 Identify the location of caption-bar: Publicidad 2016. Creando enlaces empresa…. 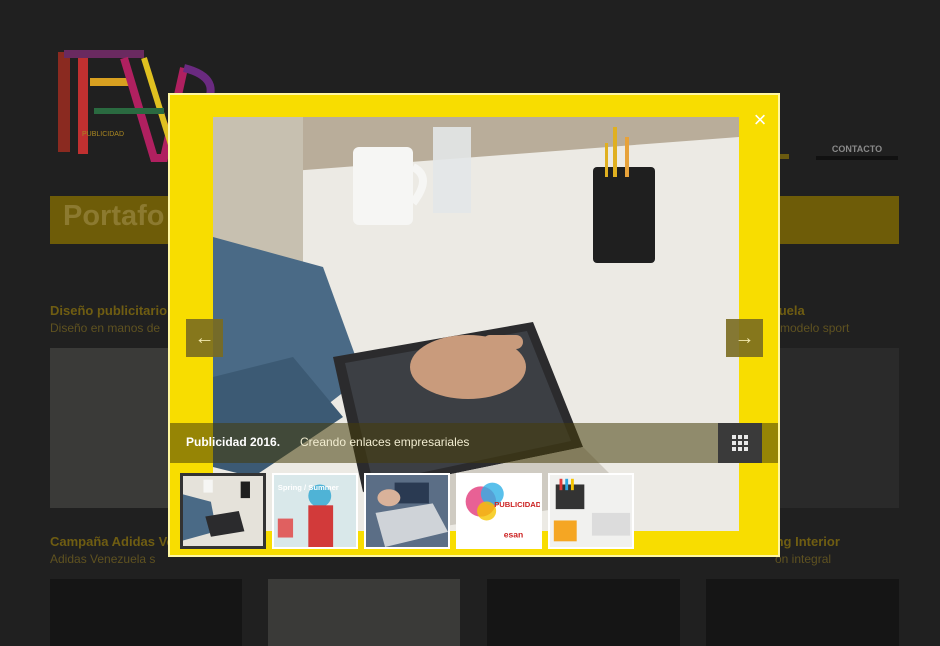
(474, 443).